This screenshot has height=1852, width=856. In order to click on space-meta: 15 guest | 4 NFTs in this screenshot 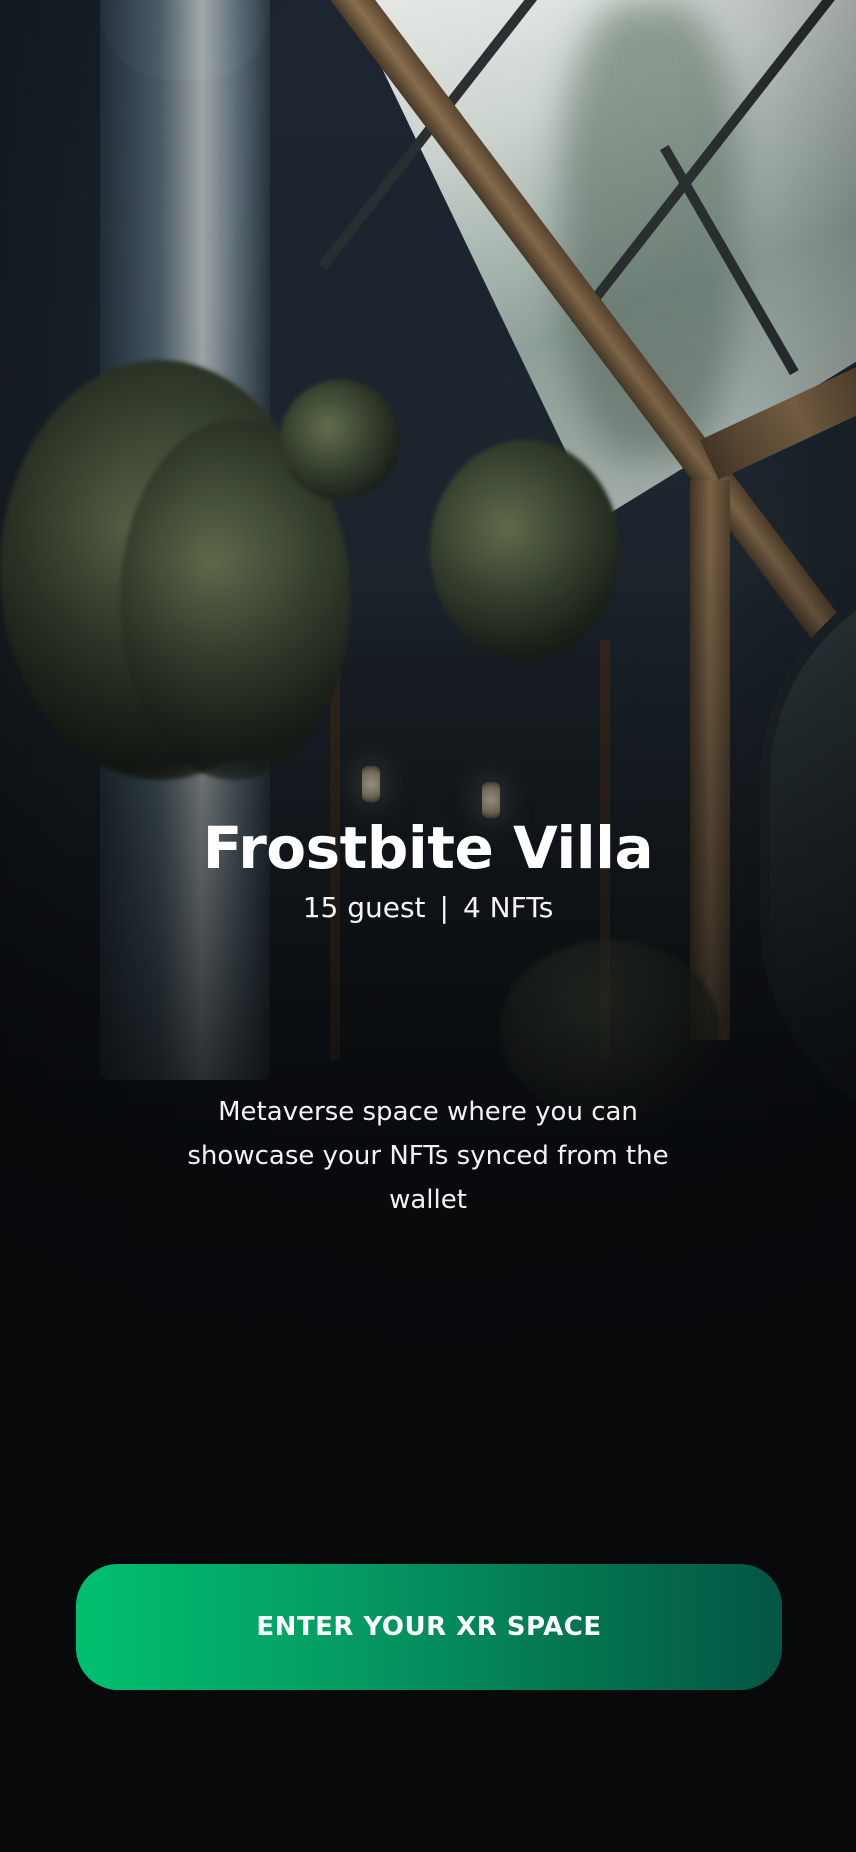, I will do `click(428, 908)`.